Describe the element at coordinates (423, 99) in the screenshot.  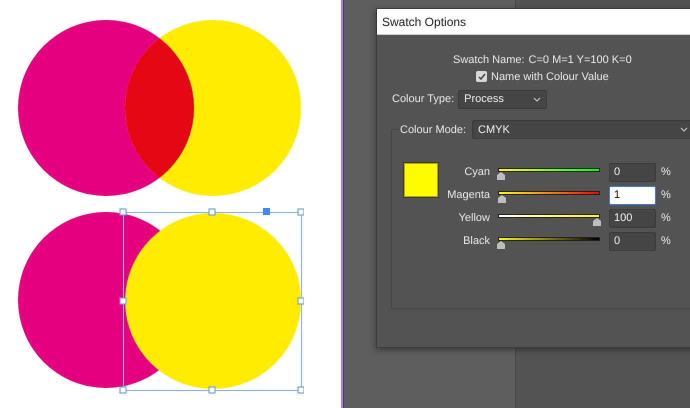
I see `colour-type-label: Colour Type:` at that location.